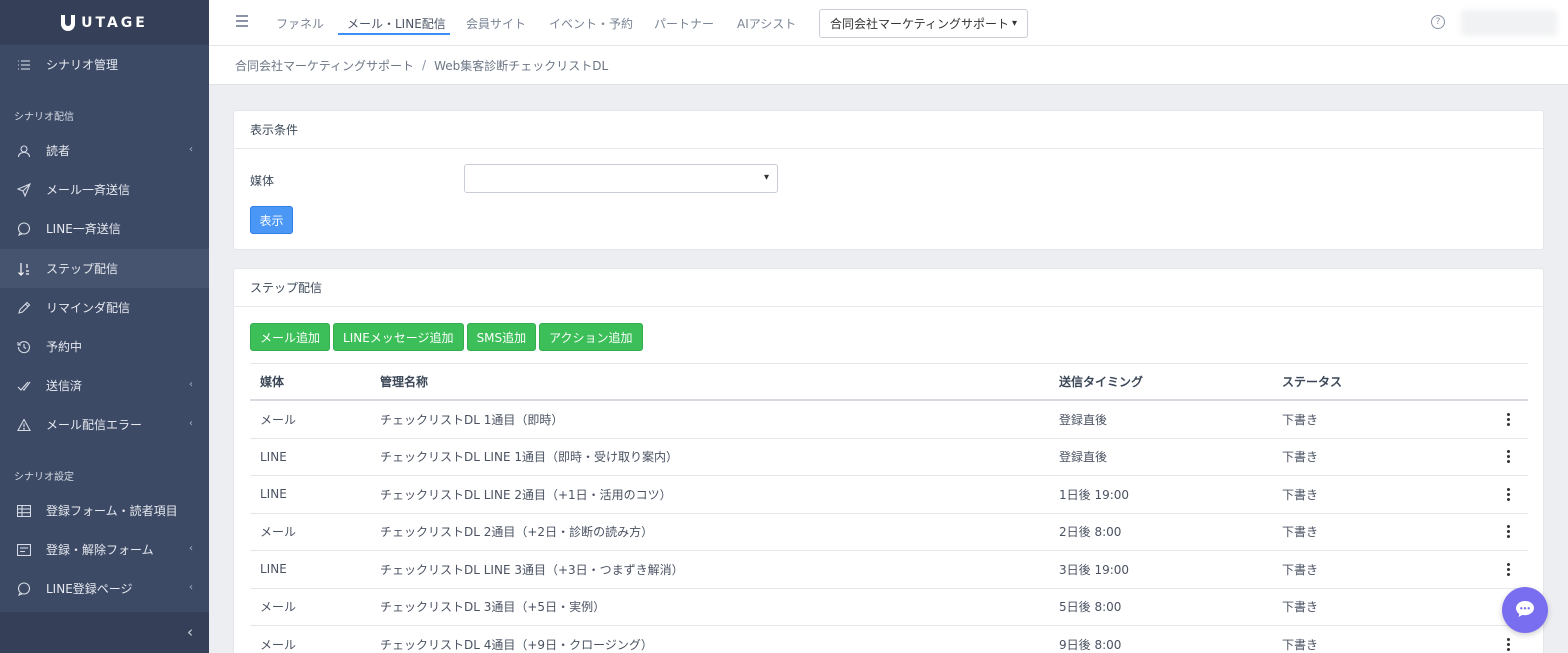 The image size is (1568, 653). What do you see at coordinates (516, 639) in the screenshot?
I see `row-name: チェックリストDL 4通目（+9日・クロージング）` at bounding box center [516, 639].